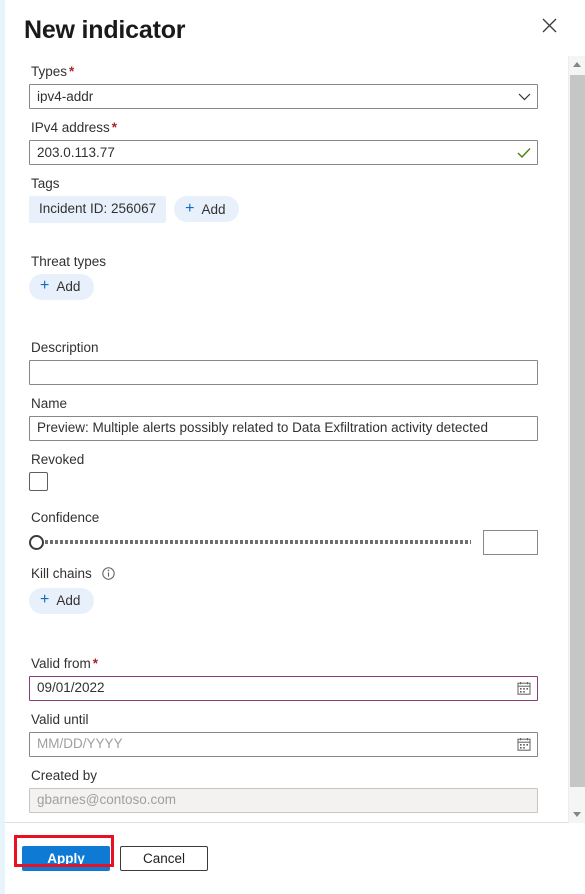 The image size is (585, 894). What do you see at coordinates (58, 459) in the screenshot?
I see `revoked-label: Revoked` at bounding box center [58, 459].